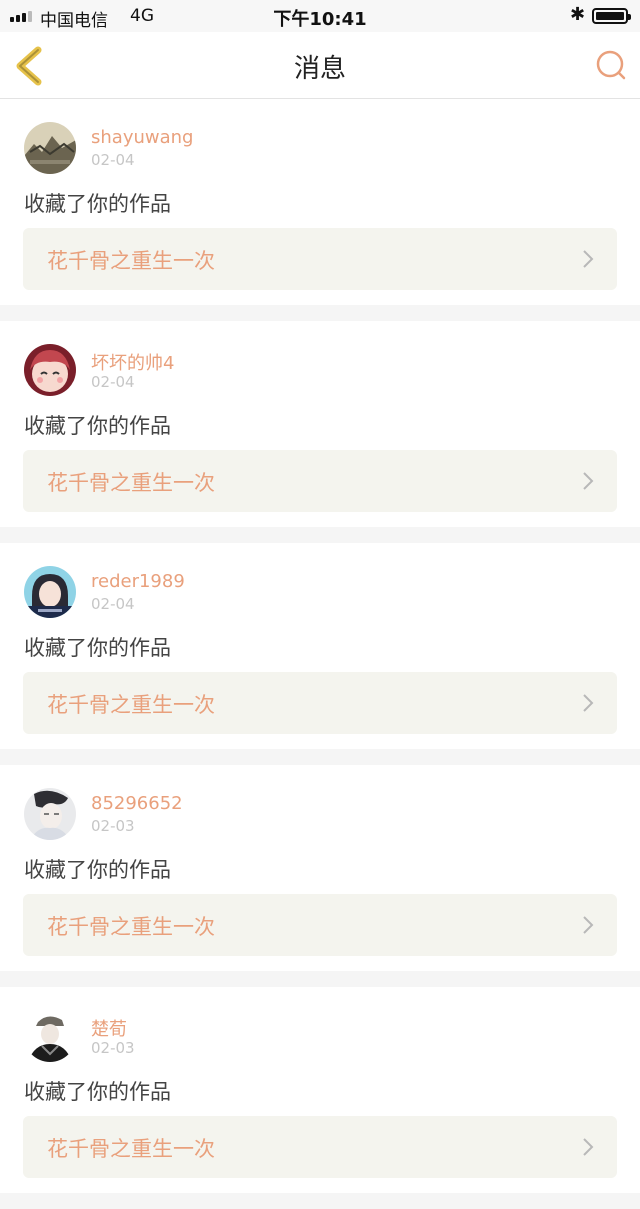 The width and height of the screenshot is (640, 1209). I want to click on search-button, so click(611, 65).